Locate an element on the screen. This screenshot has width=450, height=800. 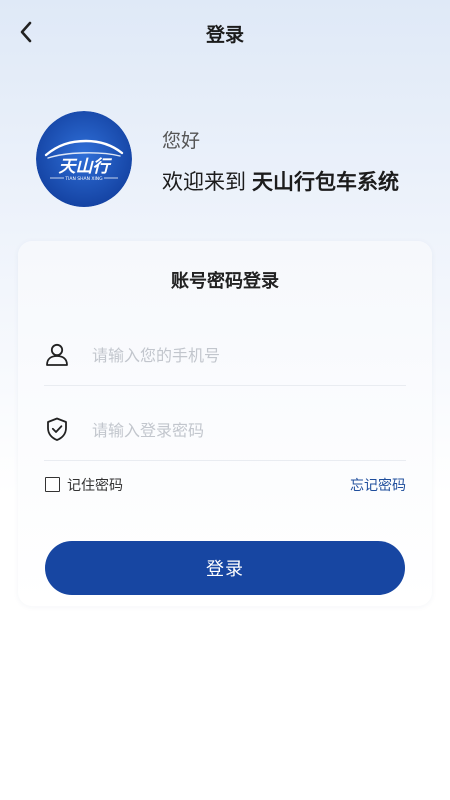
user-icon is located at coordinates (57, 354).